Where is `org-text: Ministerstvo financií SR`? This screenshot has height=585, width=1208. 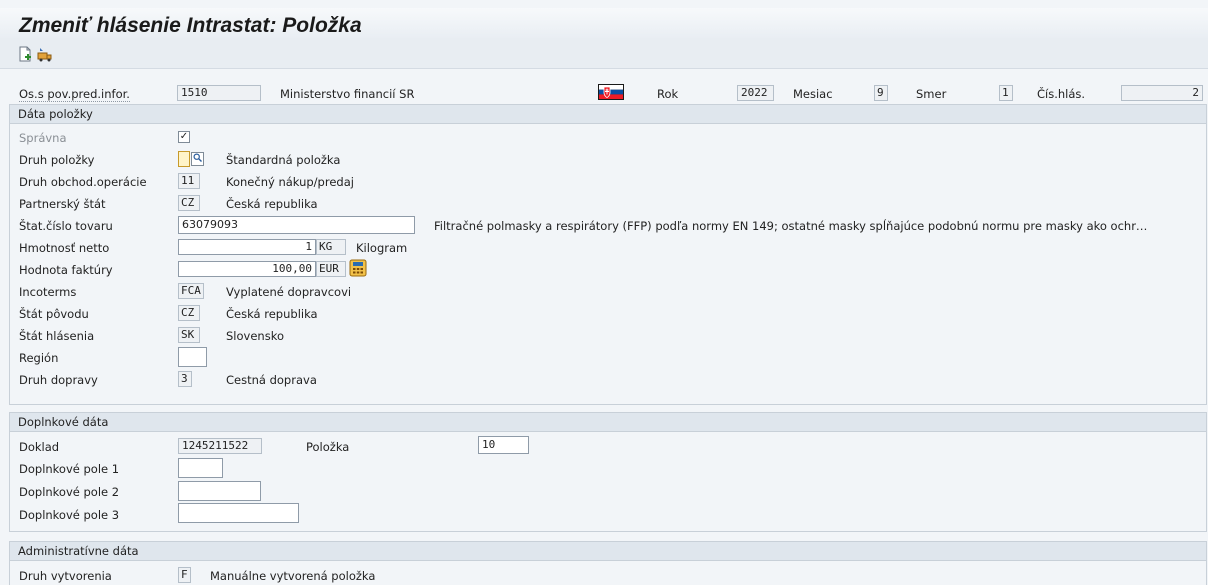 org-text: Ministerstvo financií SR is located at coordinates (347, 94).